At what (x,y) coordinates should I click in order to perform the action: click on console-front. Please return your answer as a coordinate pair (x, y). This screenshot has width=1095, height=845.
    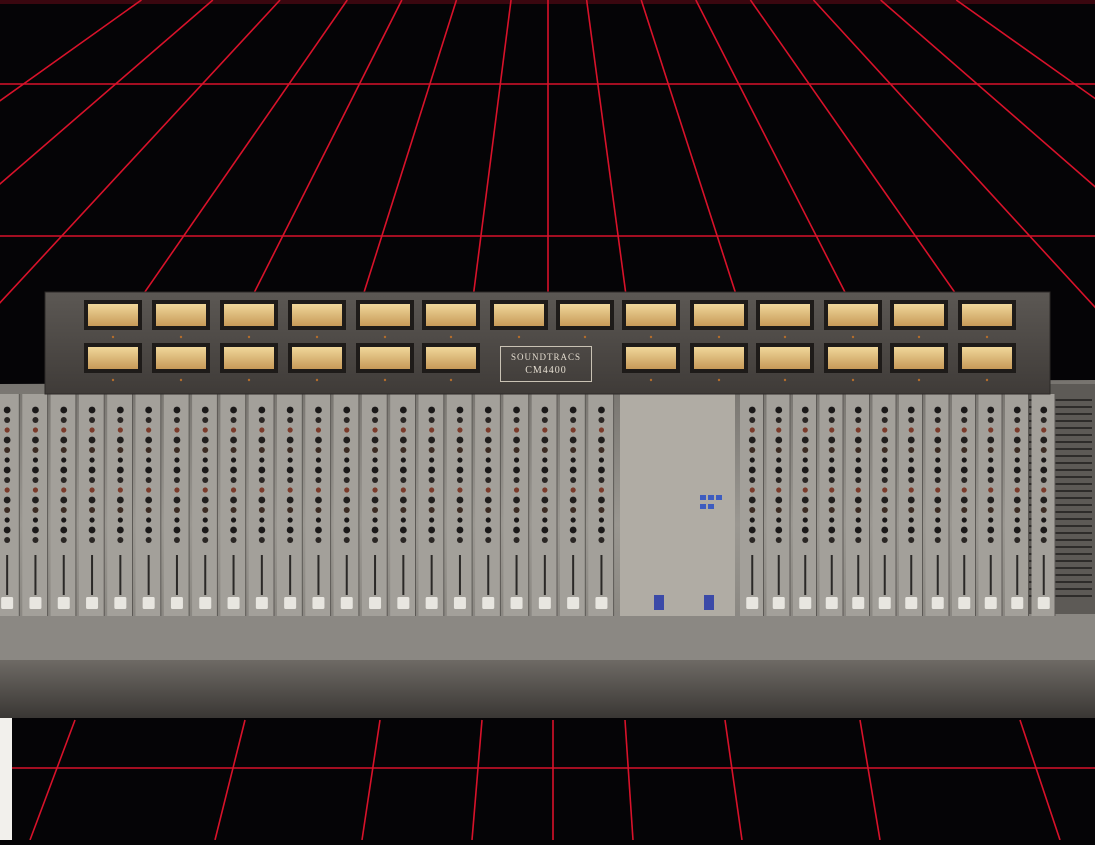
    Looking at the image, I should click on (547, 689).